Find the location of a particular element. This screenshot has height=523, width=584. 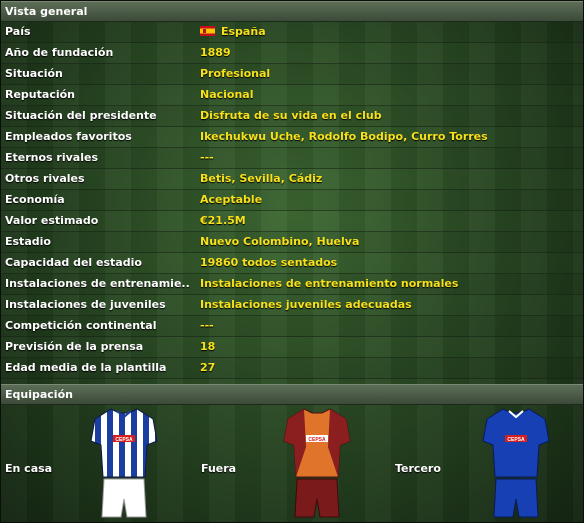

row-label: País is located at coordinates (18, 31).